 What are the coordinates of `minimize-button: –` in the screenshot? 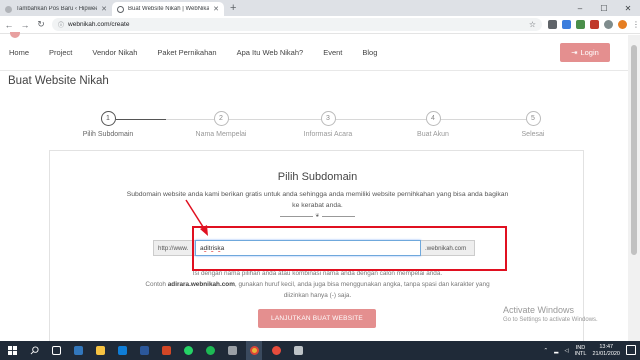 It's located at (580, 8).